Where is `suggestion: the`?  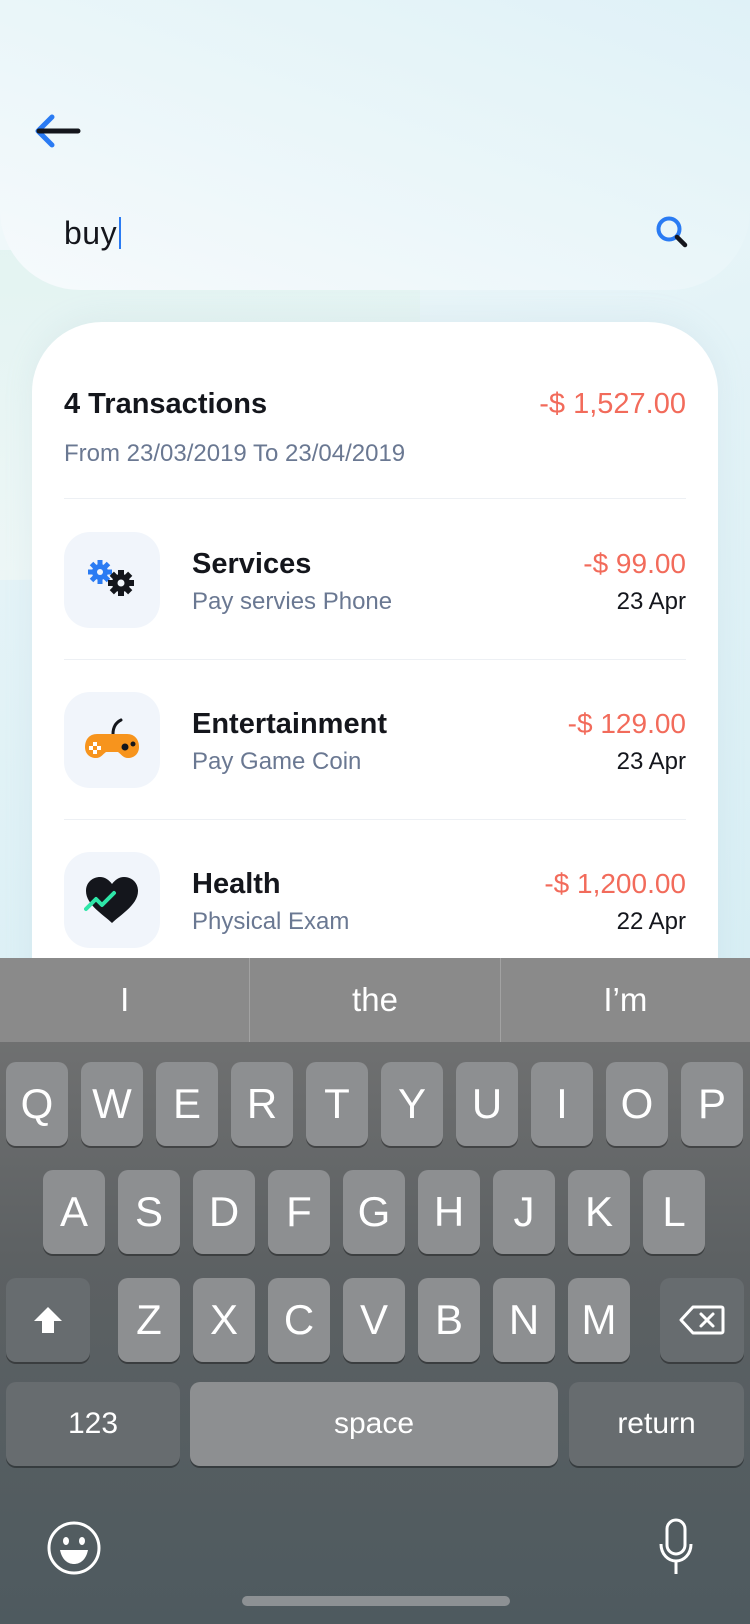 suggestion: the is located at coordinates (375, 1000).